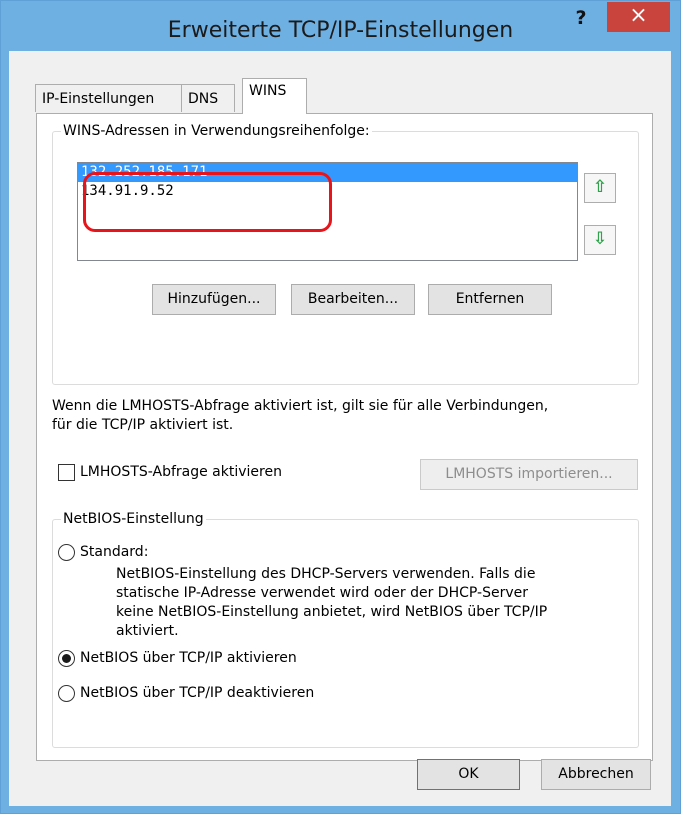 This screenshot has height=814, width=681. I want to click on netbios-standard-label: Standard:, so click(114, 552).